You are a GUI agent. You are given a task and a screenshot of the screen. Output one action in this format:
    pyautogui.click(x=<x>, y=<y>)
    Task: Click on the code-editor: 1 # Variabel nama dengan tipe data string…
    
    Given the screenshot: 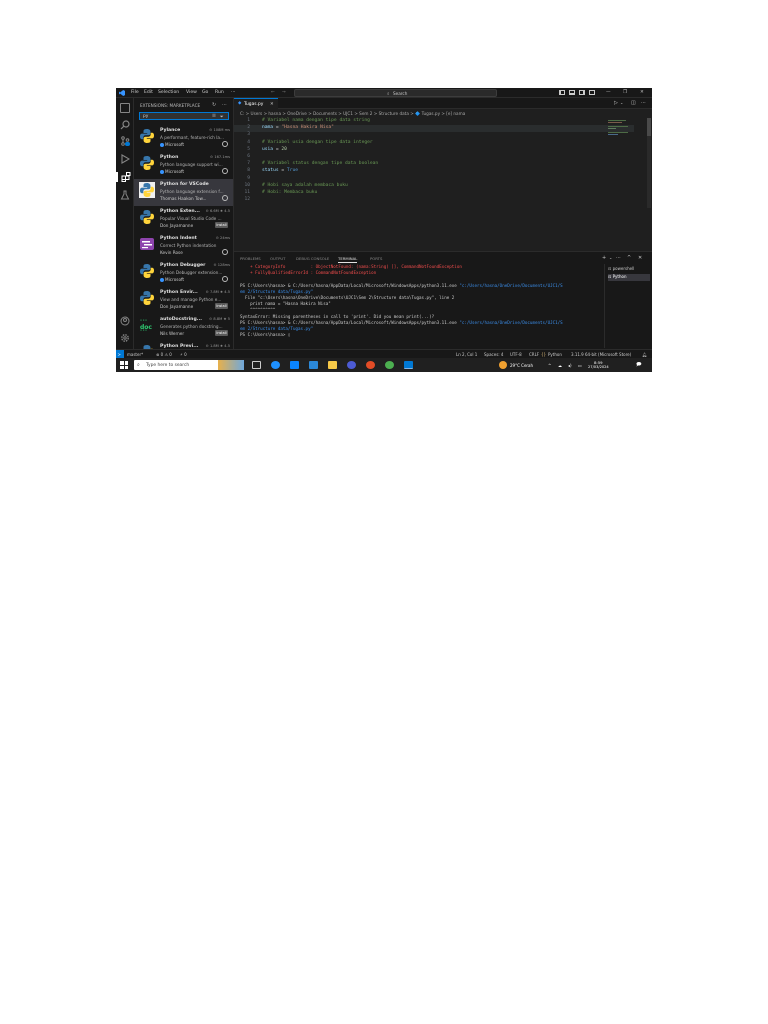 What is the action you would take?
    pyautogui.click(x=443, y=173)
    